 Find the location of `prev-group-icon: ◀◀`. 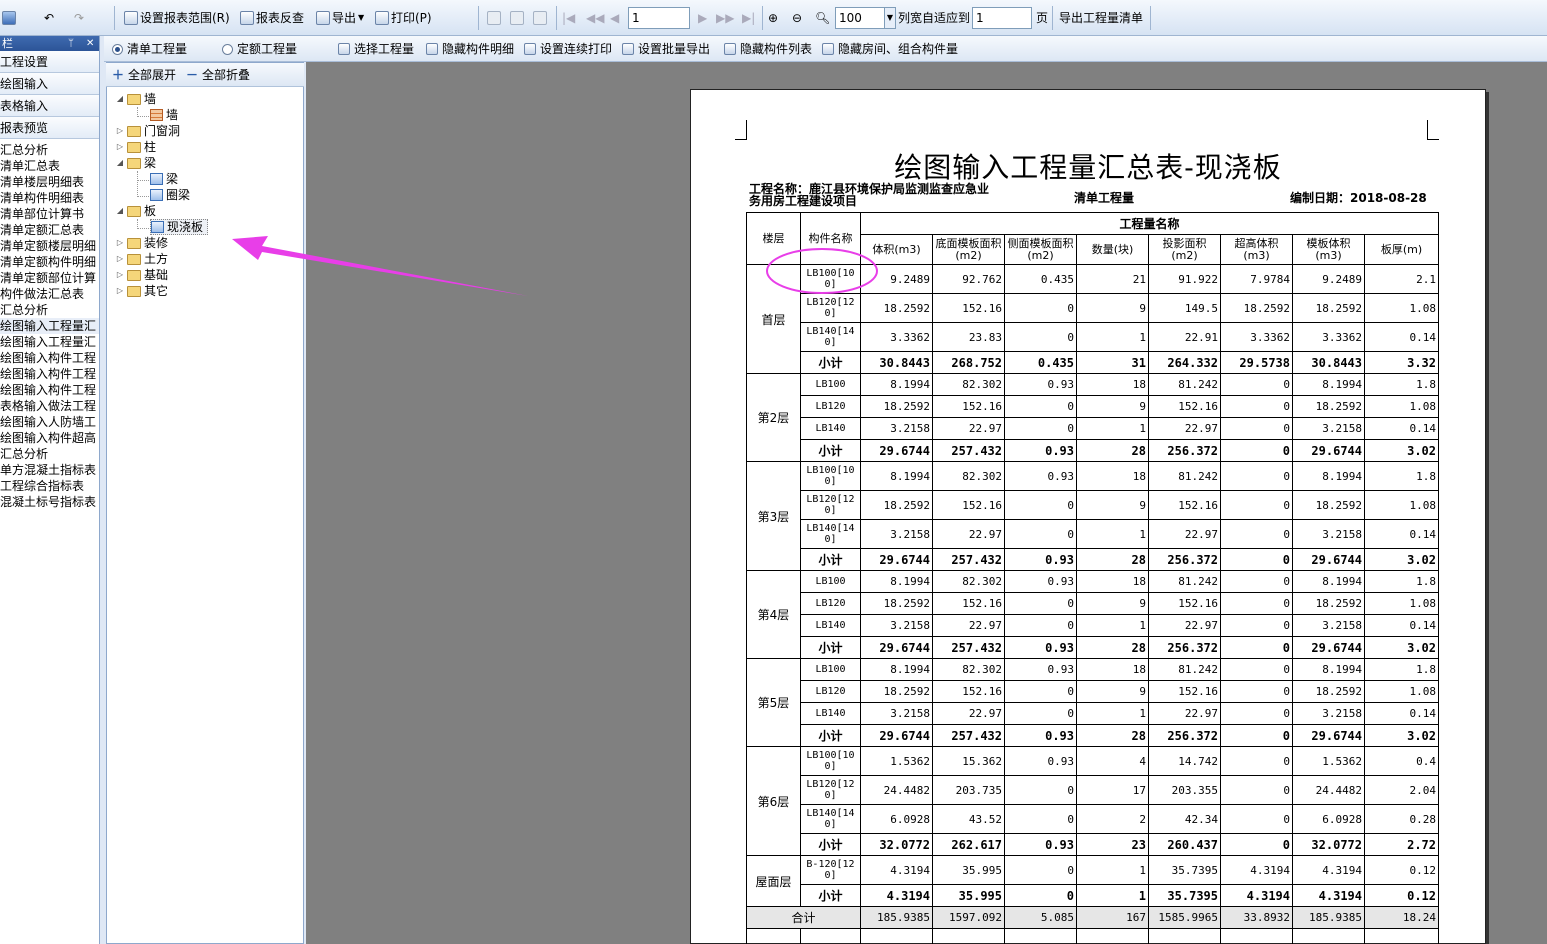

prev-group-icon: ◀◀ is located at coordinates (595, 18).